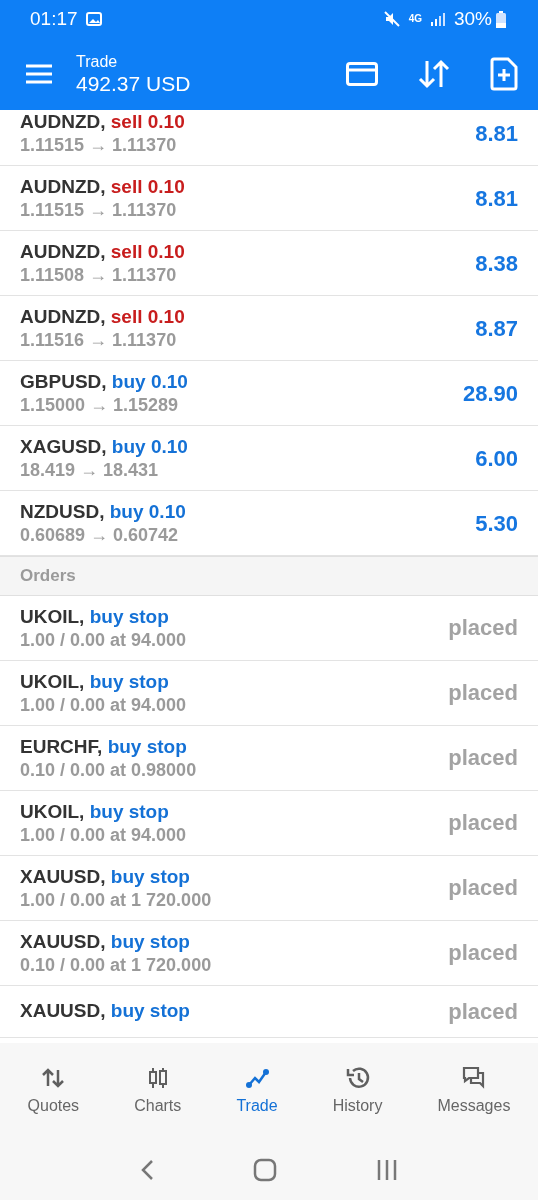 The image size is (538, 1200). I want to click on card-button, so click(362, 74).